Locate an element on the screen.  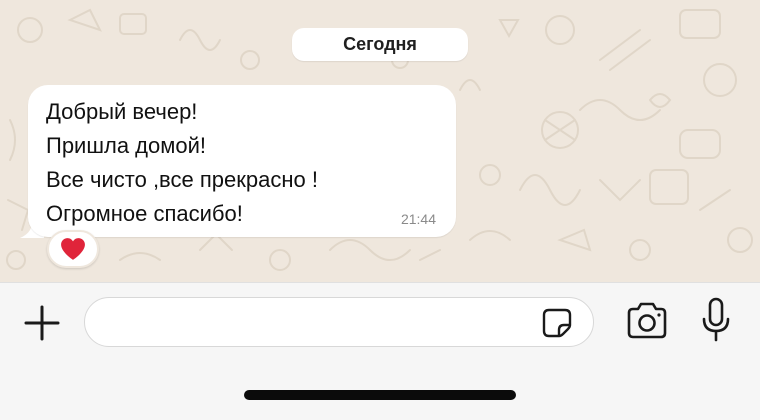
sticker-icon is located at coordinates (557, 323).